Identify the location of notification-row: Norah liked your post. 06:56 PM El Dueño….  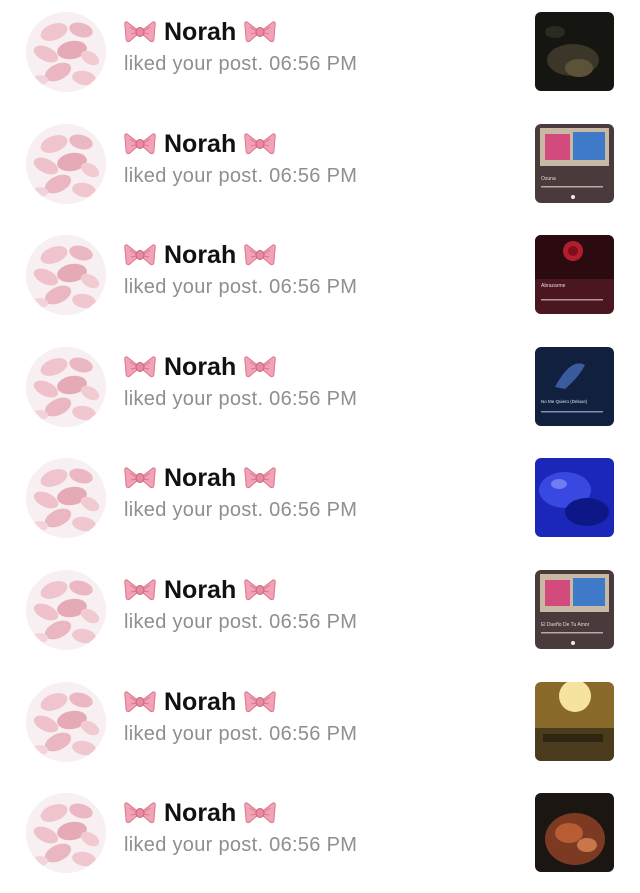
(320, 614).